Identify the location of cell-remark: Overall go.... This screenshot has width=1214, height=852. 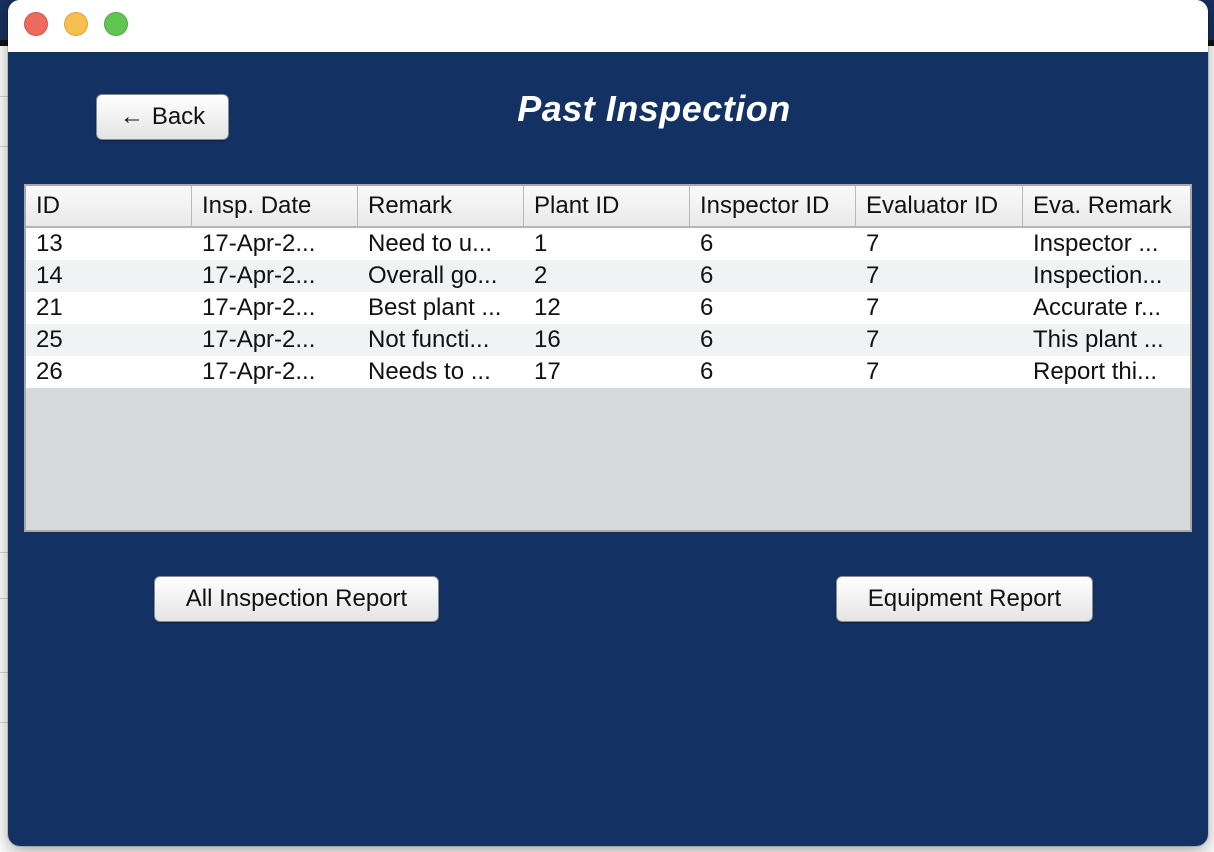
(433, 275).